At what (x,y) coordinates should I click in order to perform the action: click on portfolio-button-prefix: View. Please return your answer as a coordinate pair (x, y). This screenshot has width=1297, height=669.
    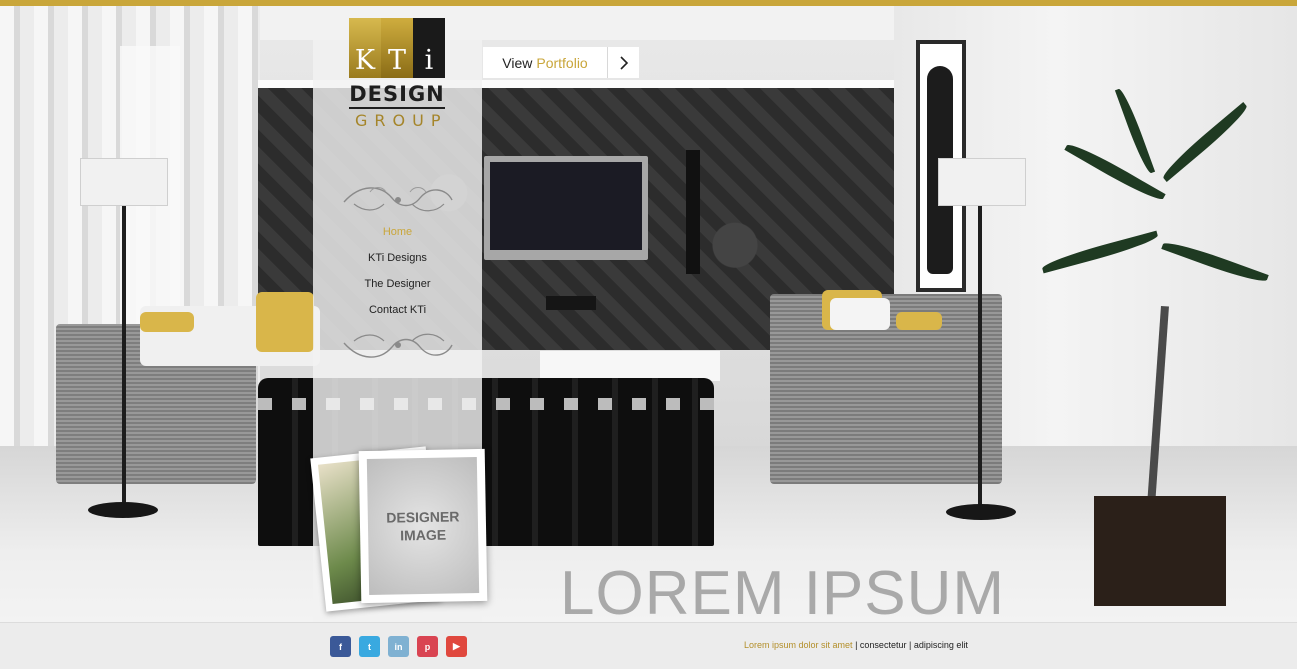
    Looking at the image, I should click on (517, 62).